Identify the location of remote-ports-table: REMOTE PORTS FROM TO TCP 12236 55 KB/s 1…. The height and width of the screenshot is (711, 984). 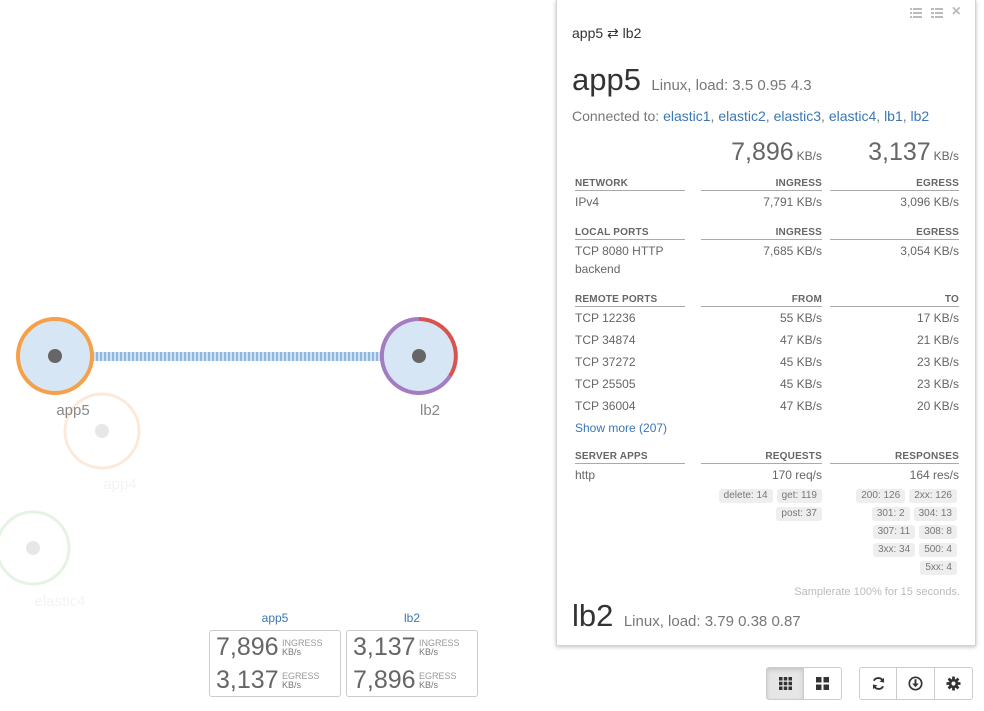
(767, 355).